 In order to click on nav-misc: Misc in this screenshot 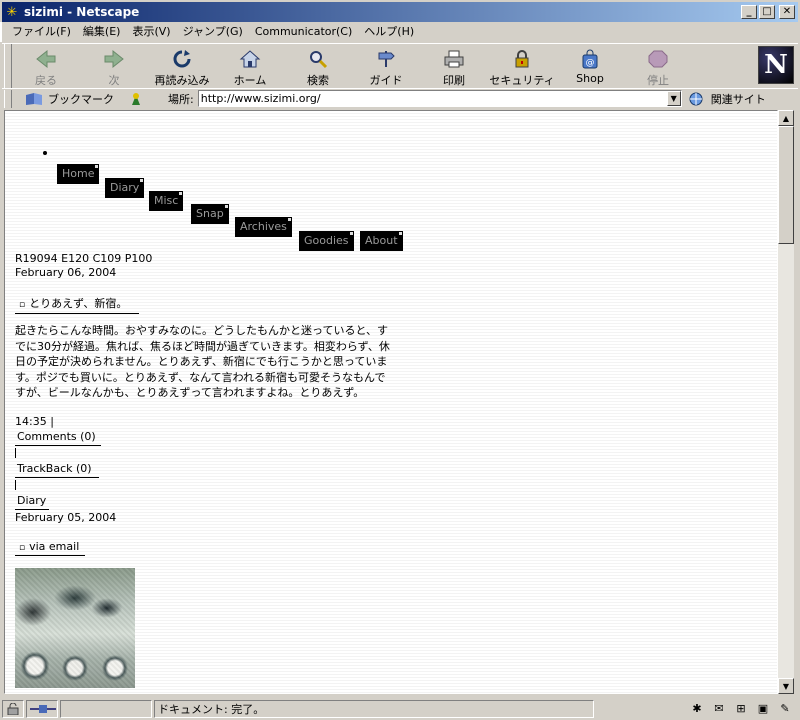, I will do `click(166, 201)`.